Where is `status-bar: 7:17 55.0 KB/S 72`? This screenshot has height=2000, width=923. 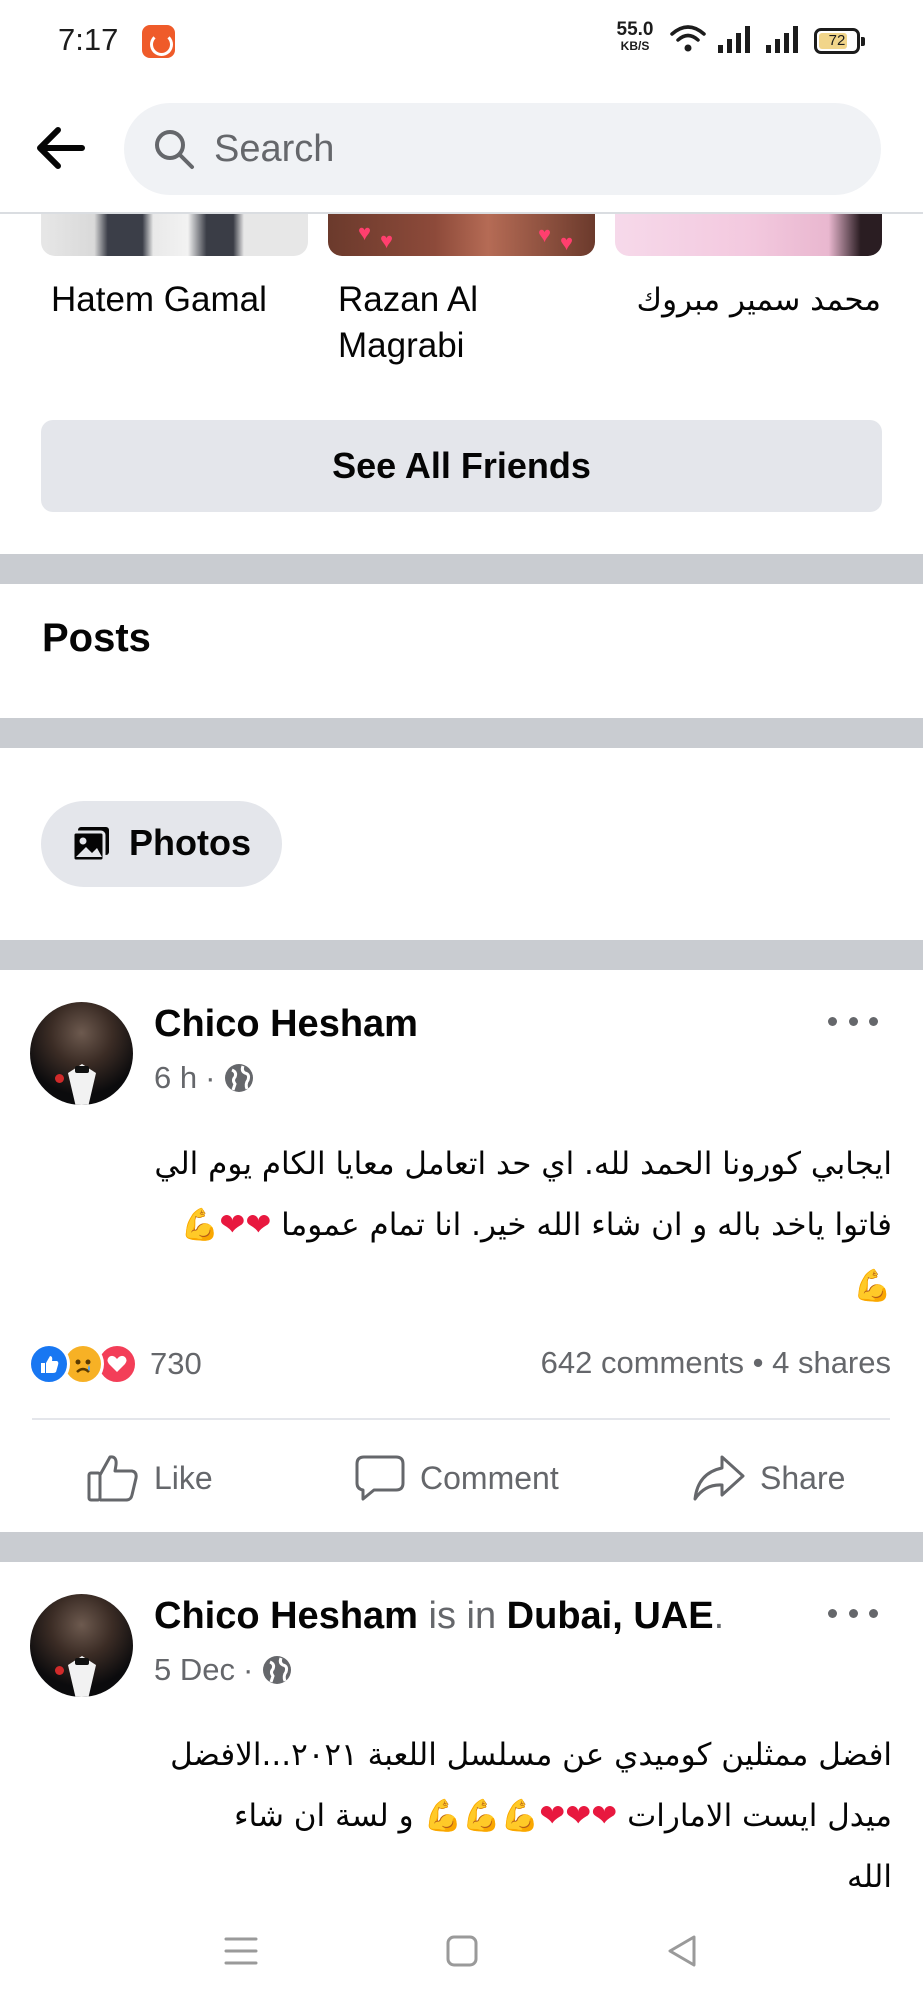 status-bar: 7:17 55.0 KB/S 72 is located at coordinates (461, 41).